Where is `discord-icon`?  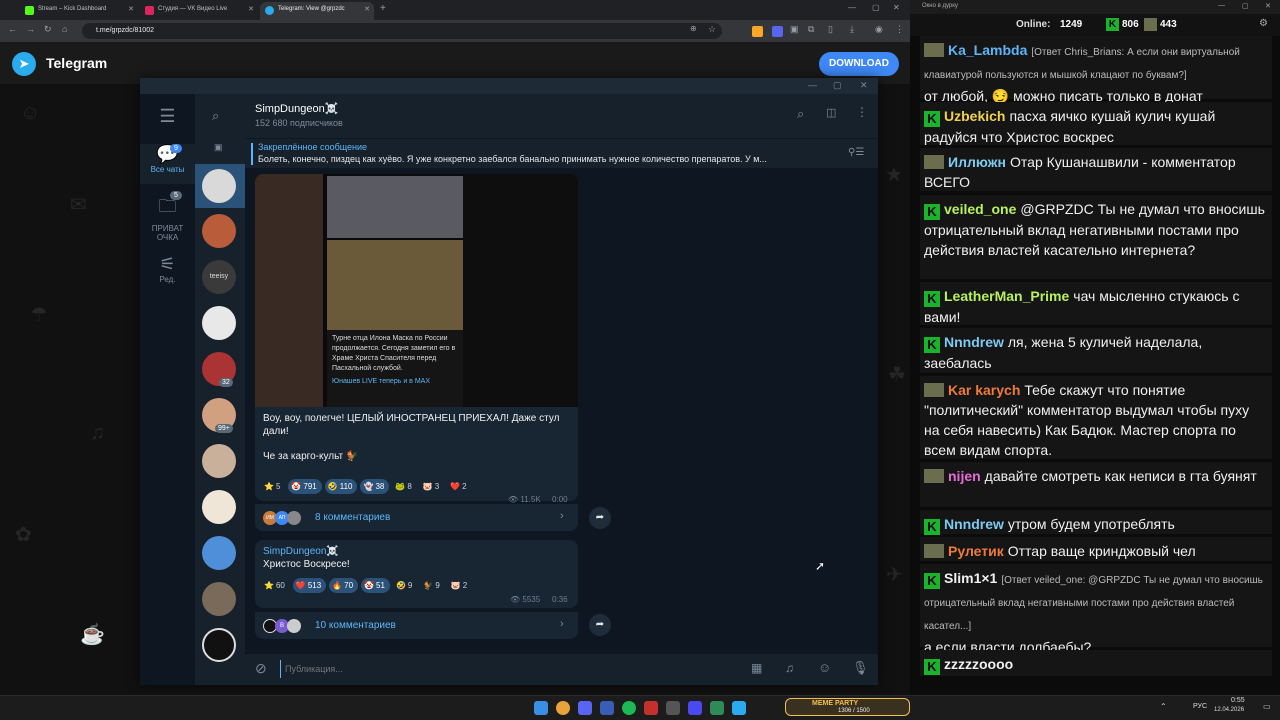
discord-icon is located at coordinates (585, 708).